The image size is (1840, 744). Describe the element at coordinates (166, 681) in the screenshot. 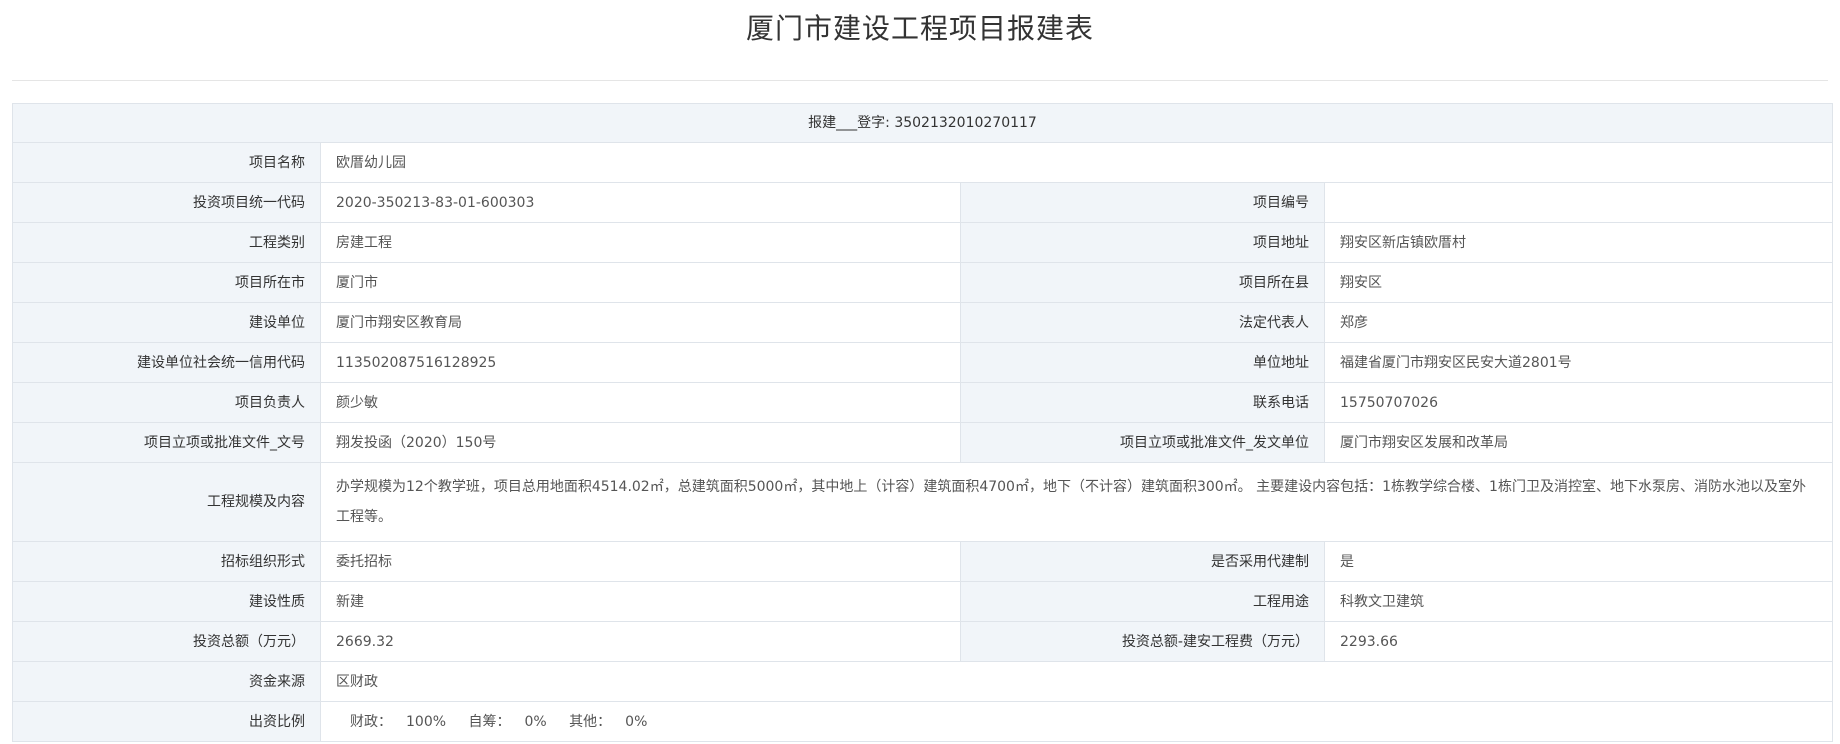

I see `field-label-fund-source: 资金来源` at that location.